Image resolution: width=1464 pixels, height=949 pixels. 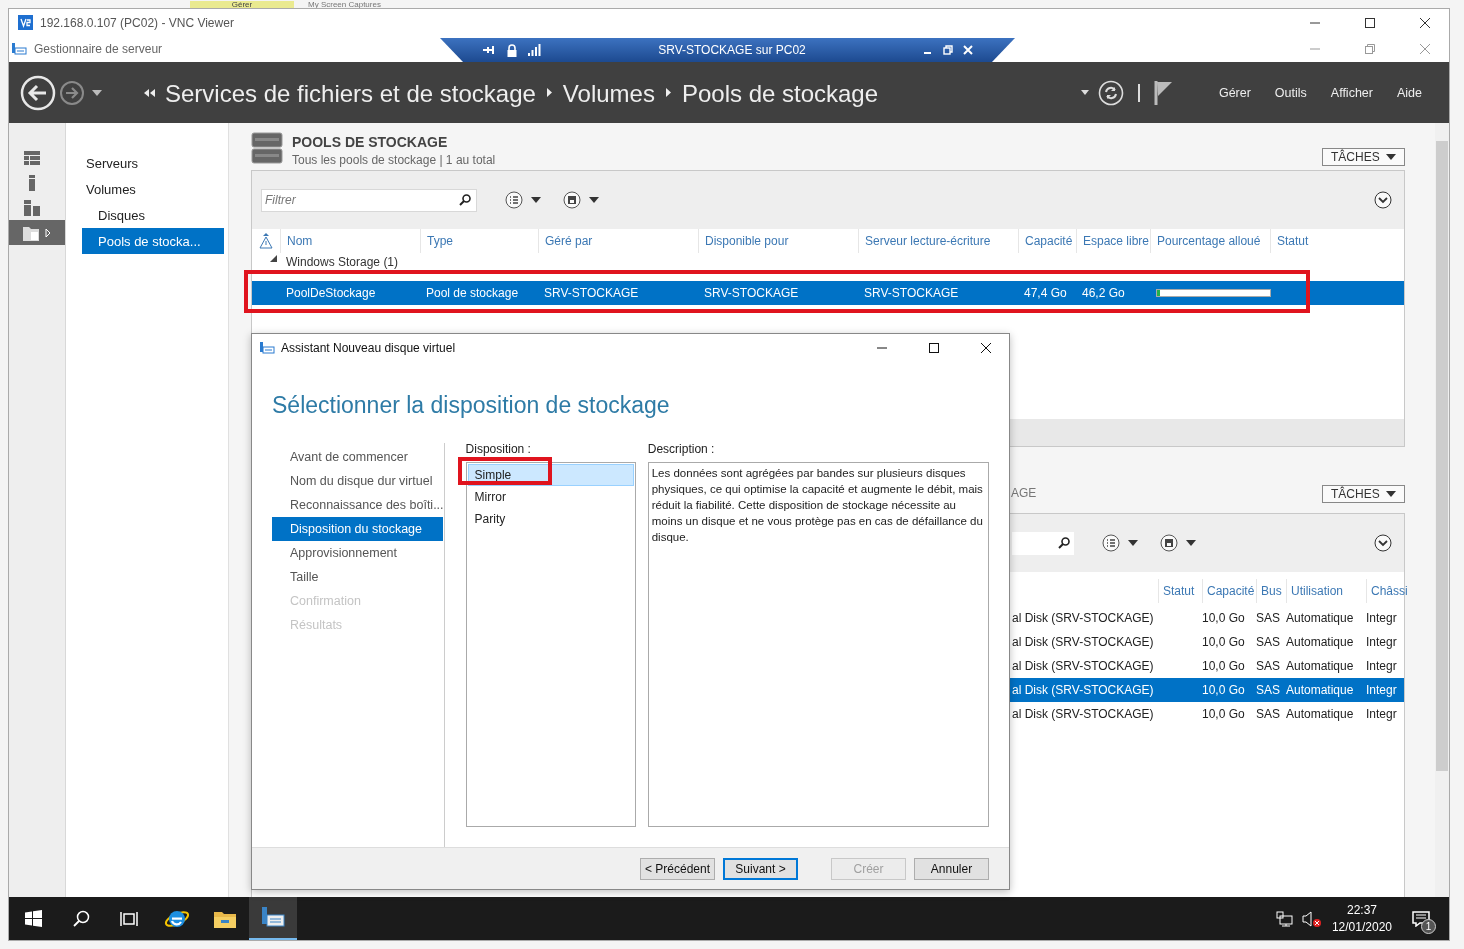 I want to click on dialog-button: Suivant >, so click(x=760, y=868).